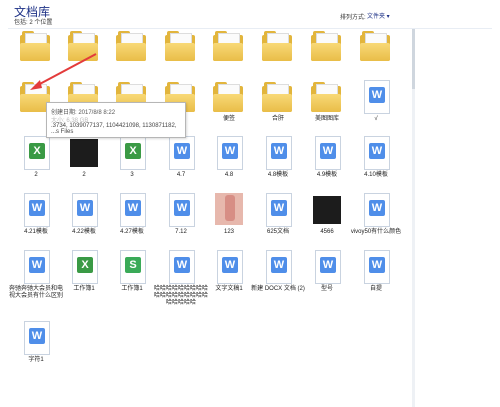 The width and height of the screenshot is (500, 407). I want to click on annotation-arrow, so click(63, 71).